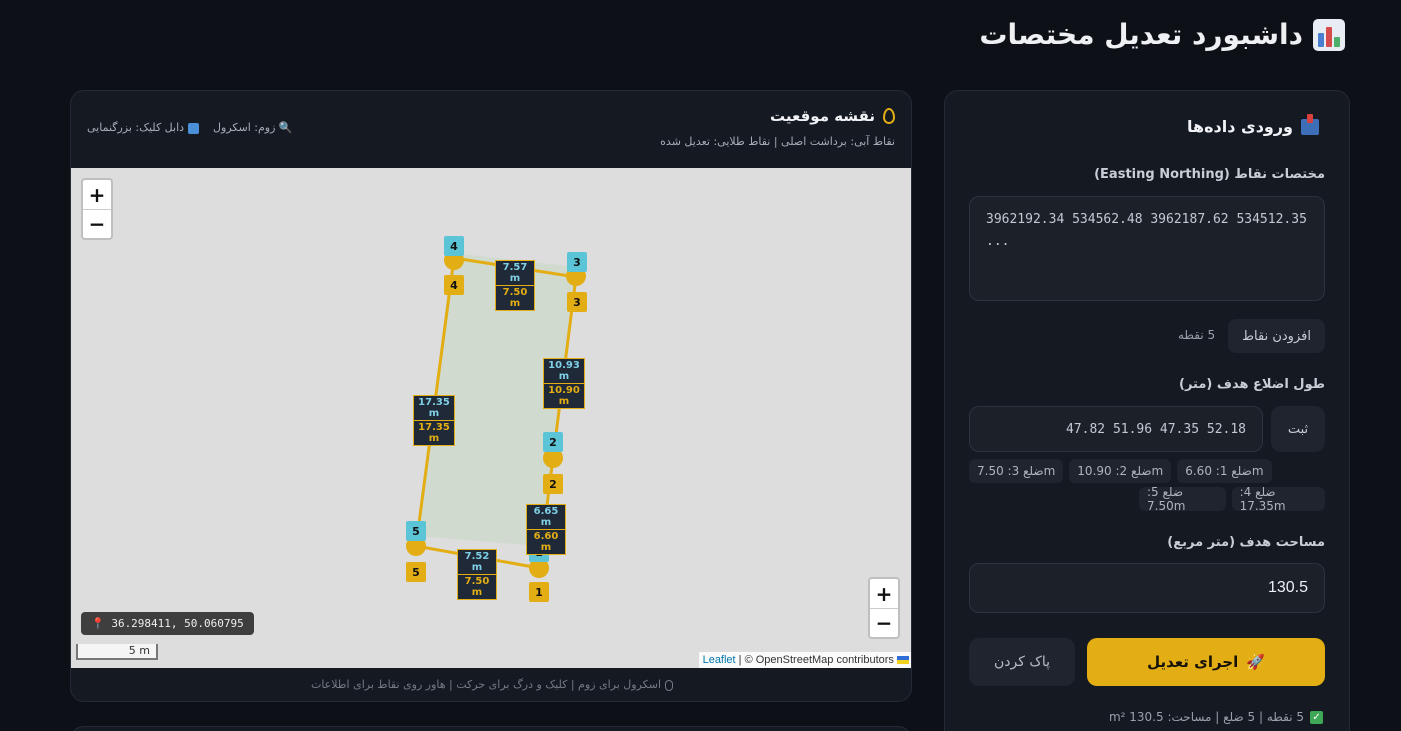  What do you see at coordinates (434, 408) in the screenshot?
I see `edge-original-length: 17.35 m` at bounding box center [434, 408].